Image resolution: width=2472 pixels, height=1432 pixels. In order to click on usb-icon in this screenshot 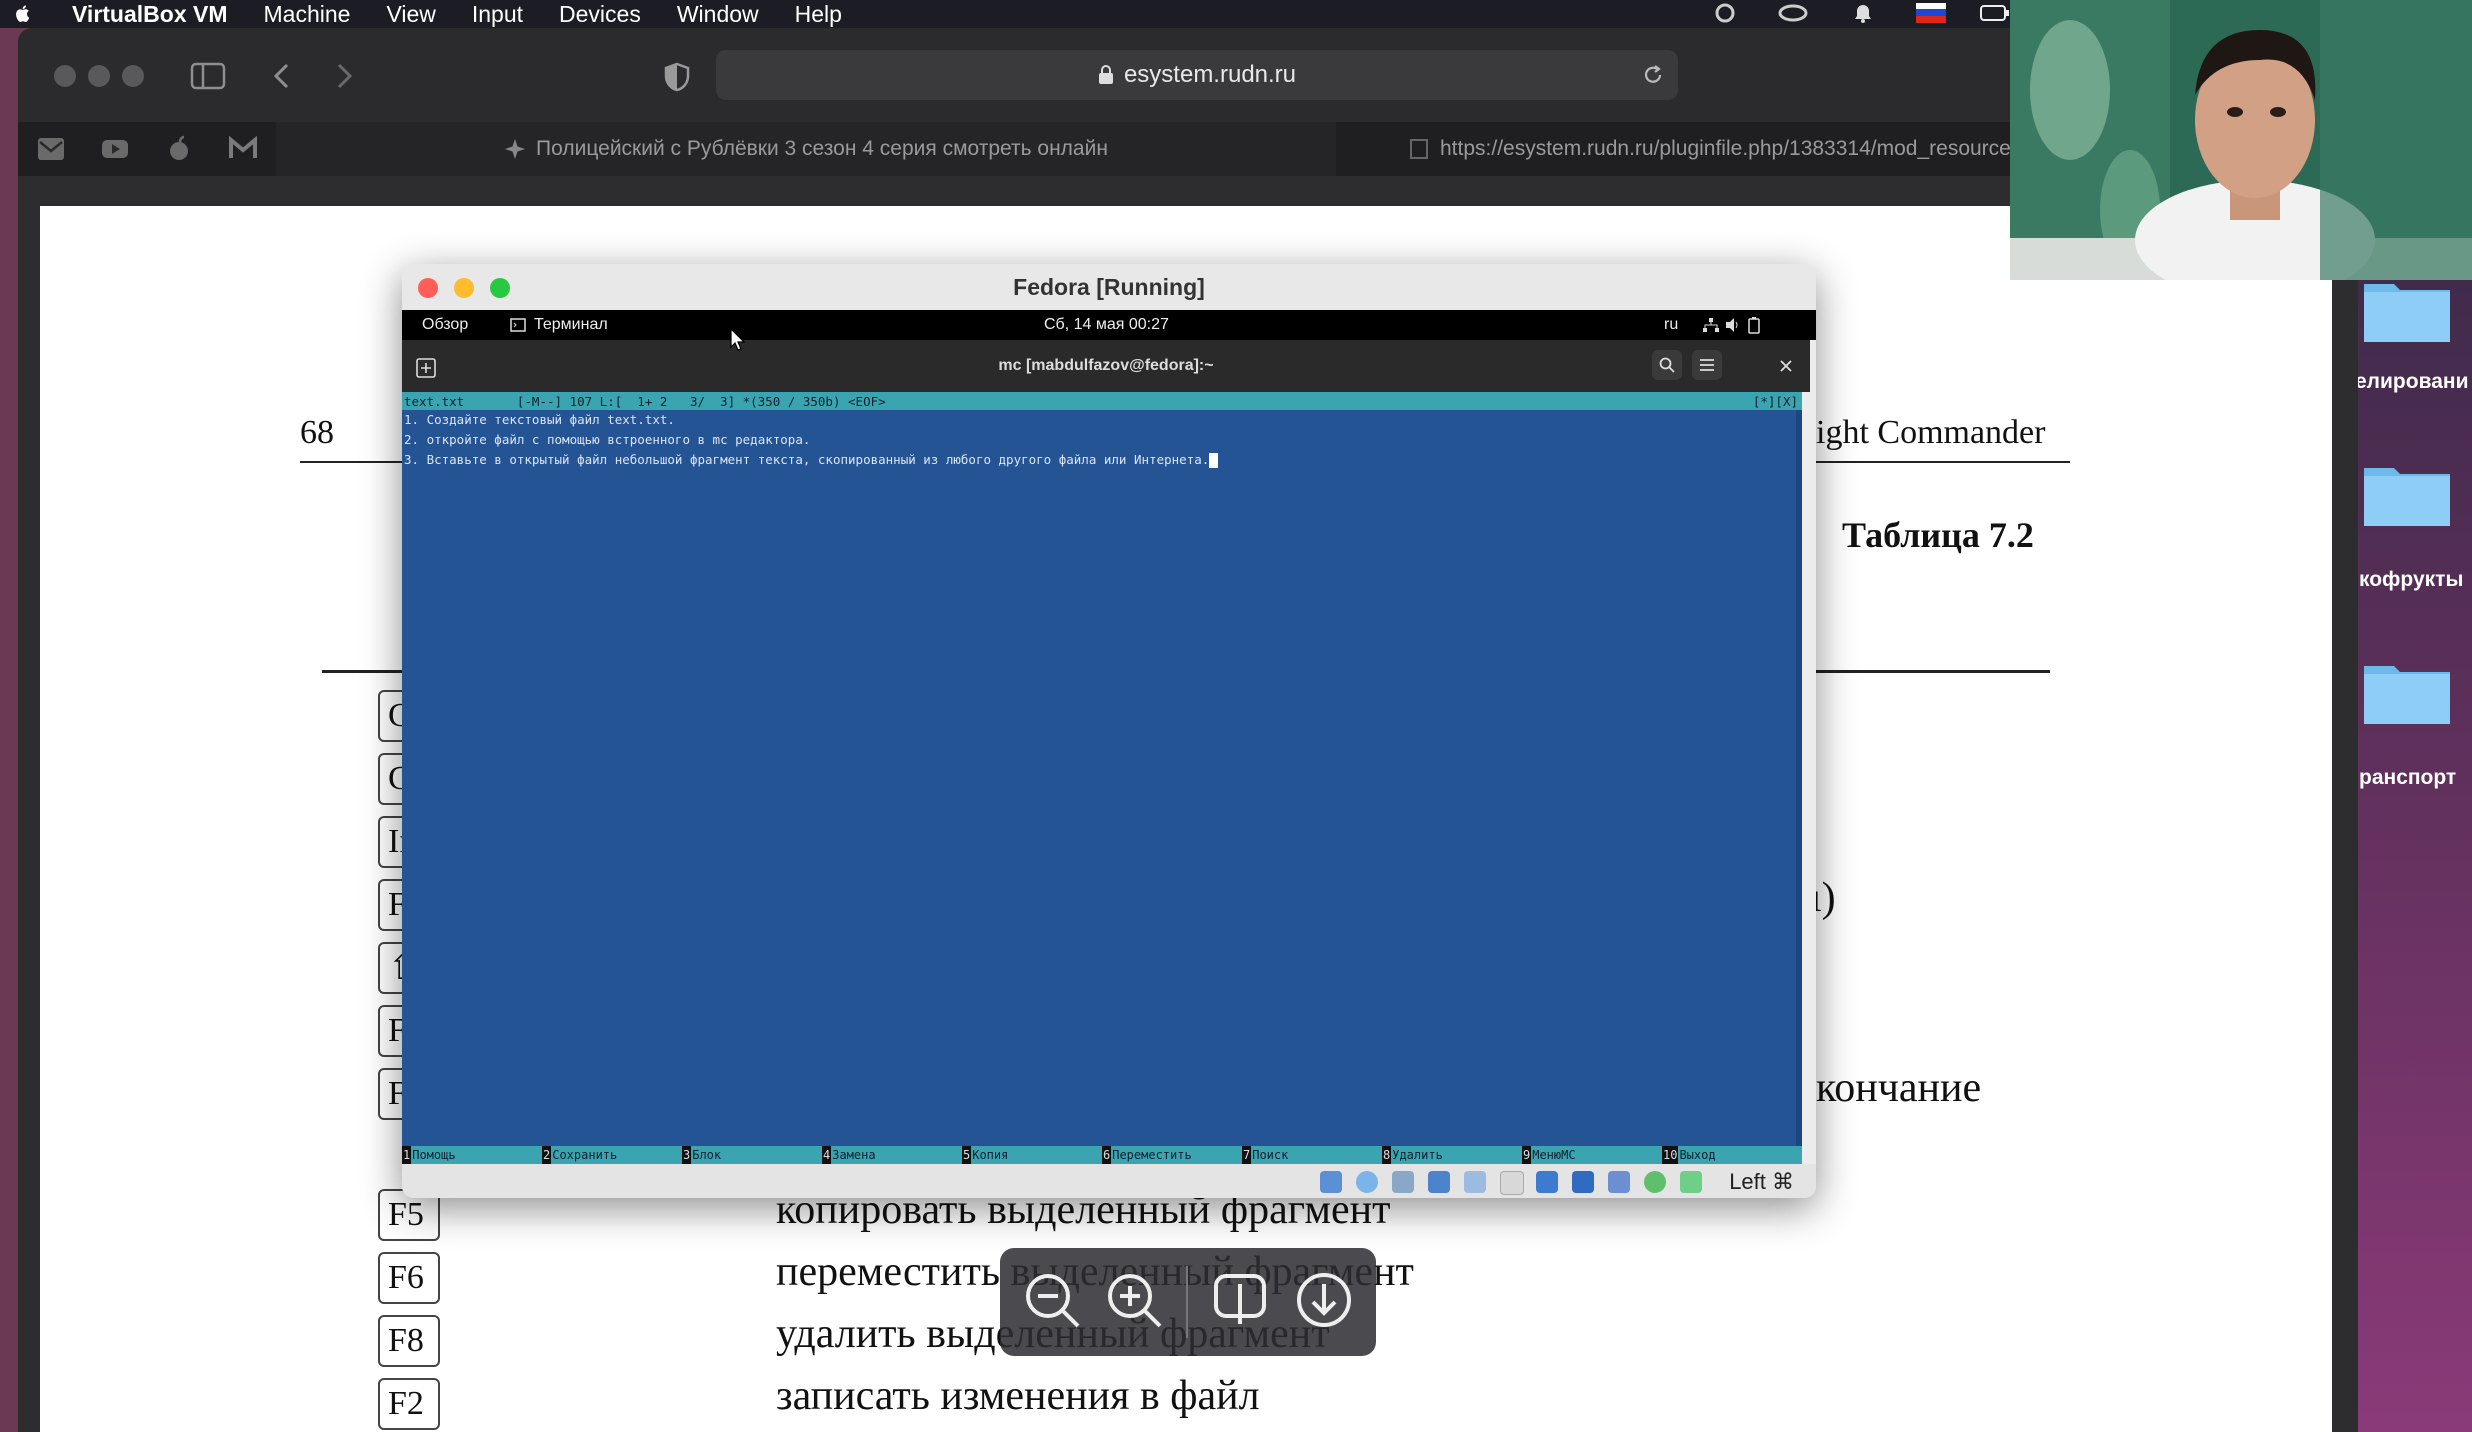, I will do `click(1475, 1182)`.